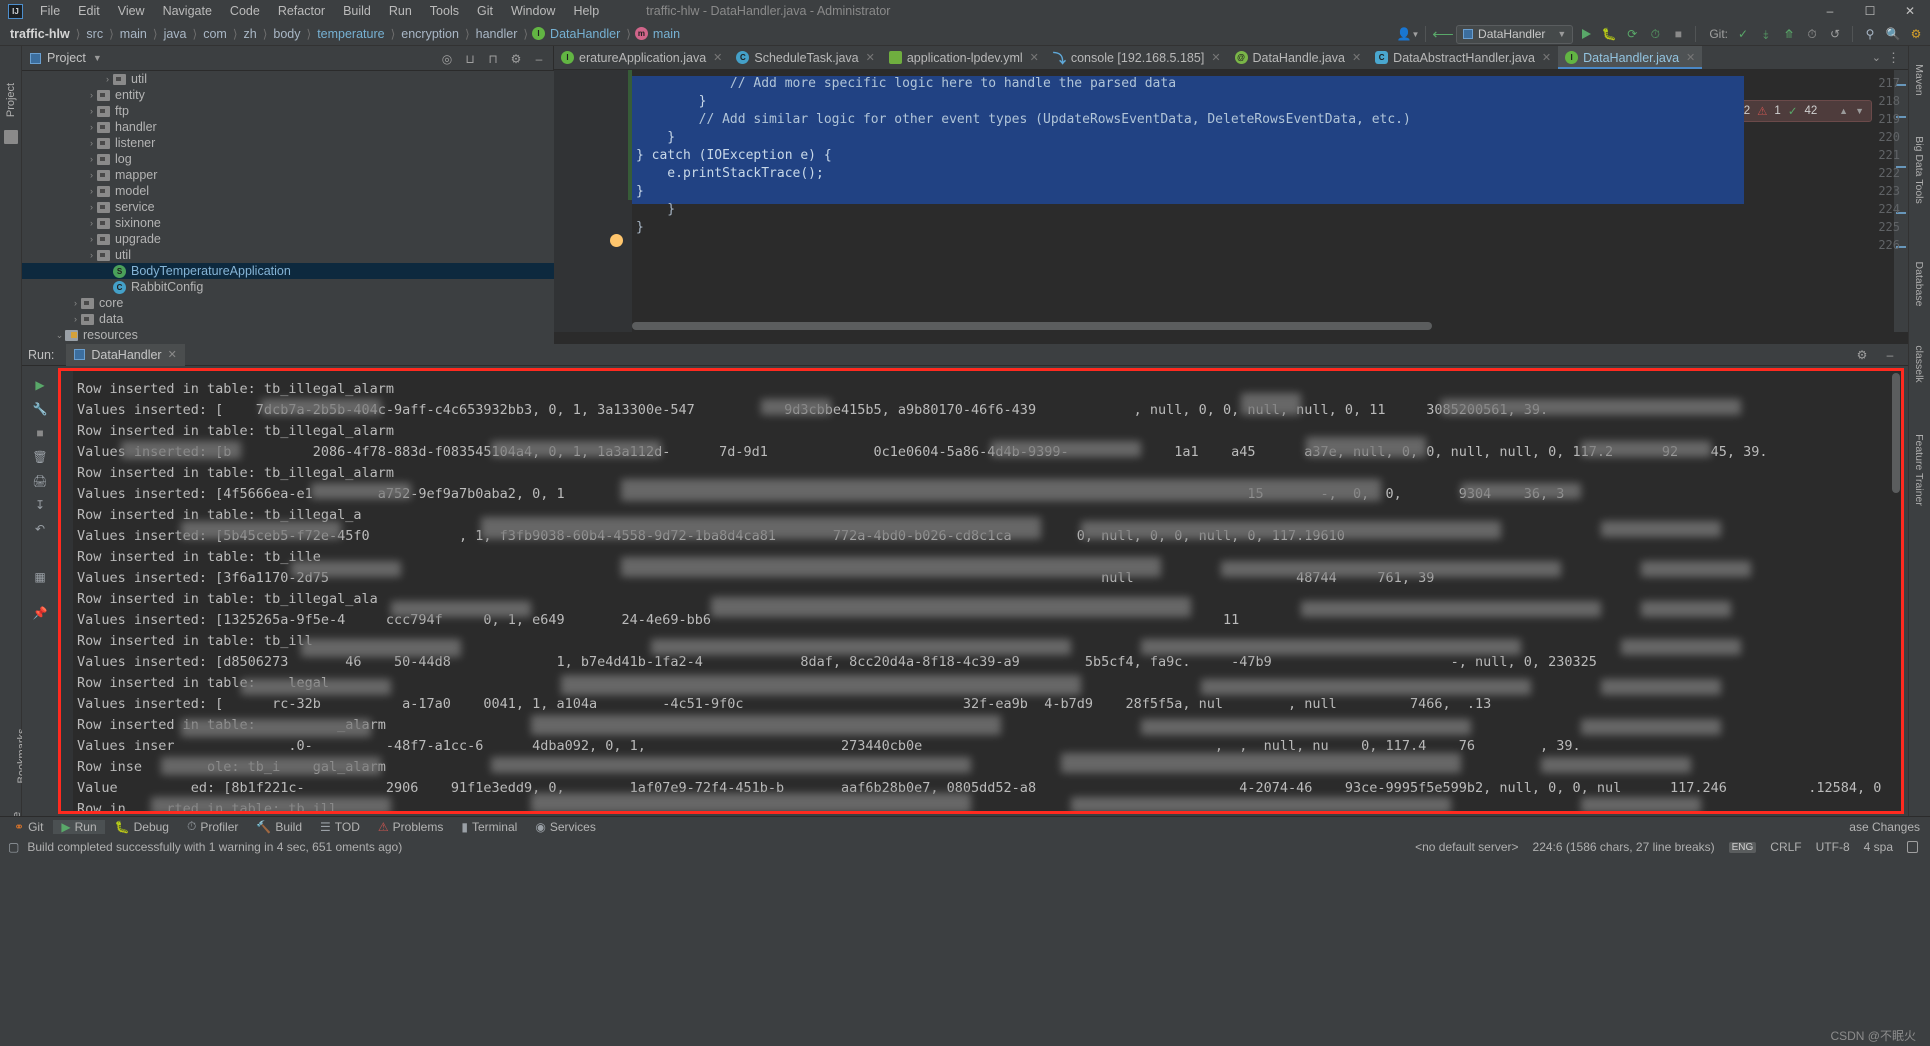  I want to click on menu-help: Help, so click(586, 11).